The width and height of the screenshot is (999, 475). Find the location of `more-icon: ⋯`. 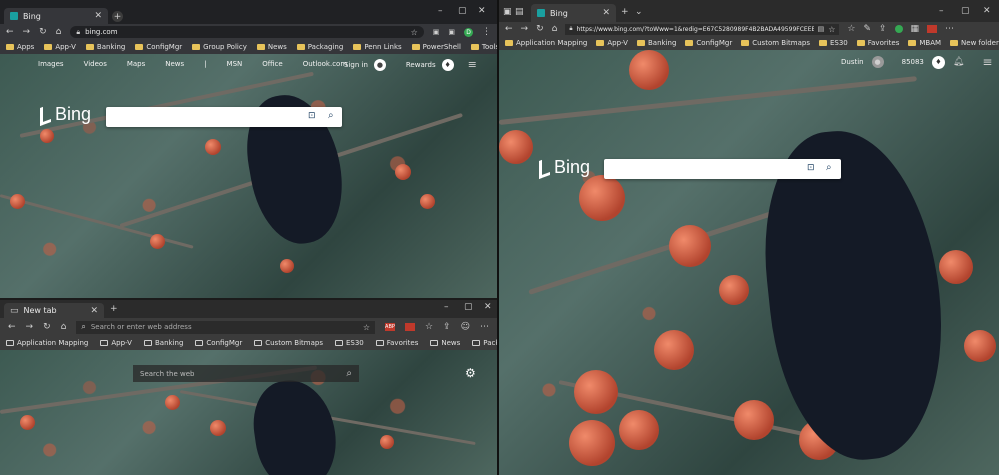

more-icon: ⋯ is located at coordinates (484, 327).